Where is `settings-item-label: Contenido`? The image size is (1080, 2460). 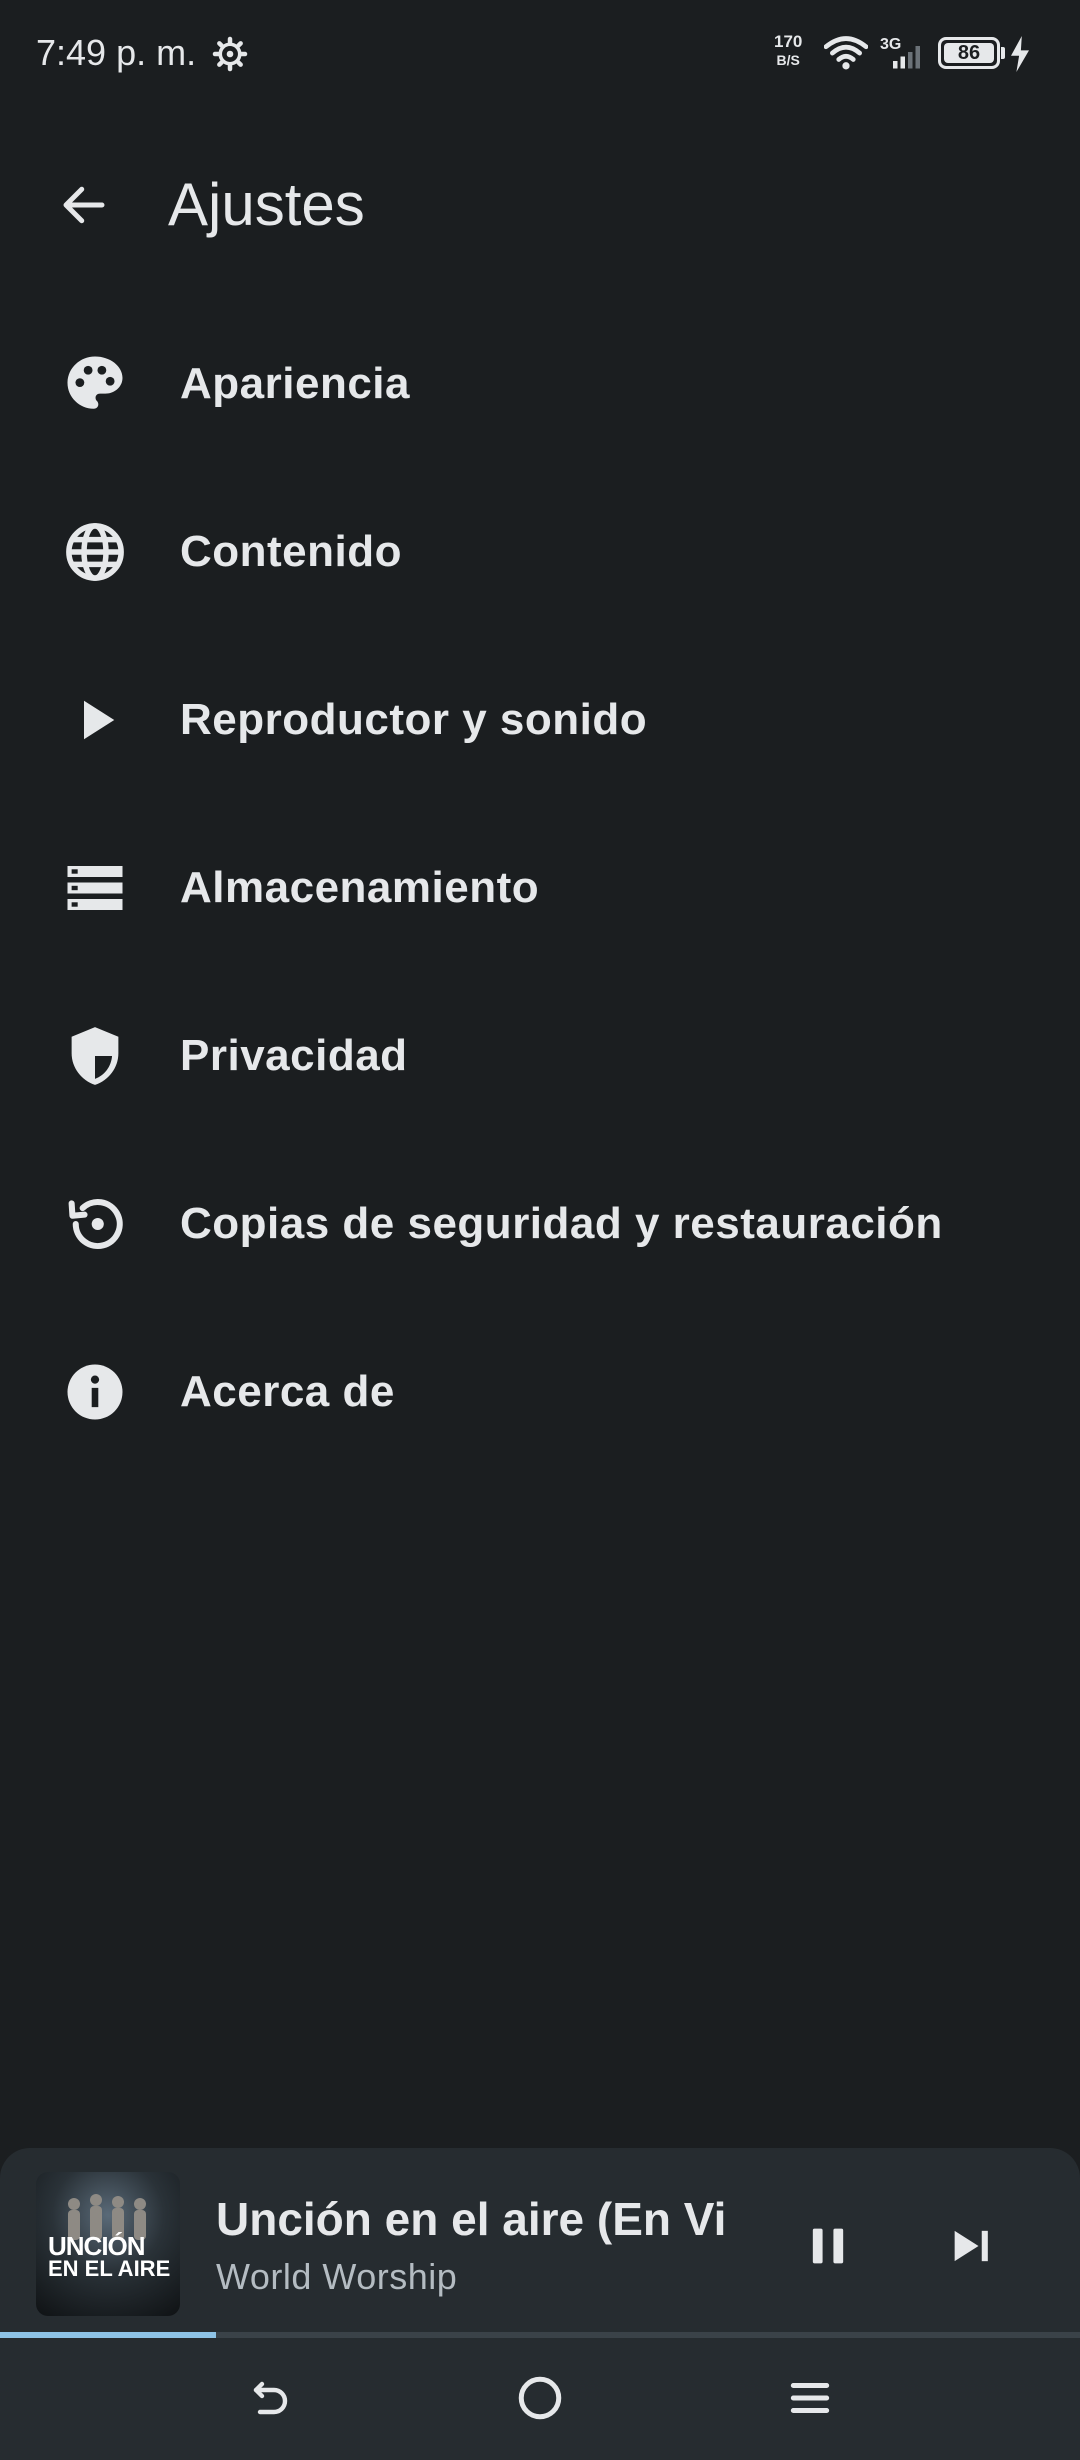 settings-item-label: Contenido is located at coordinates (291, 551).